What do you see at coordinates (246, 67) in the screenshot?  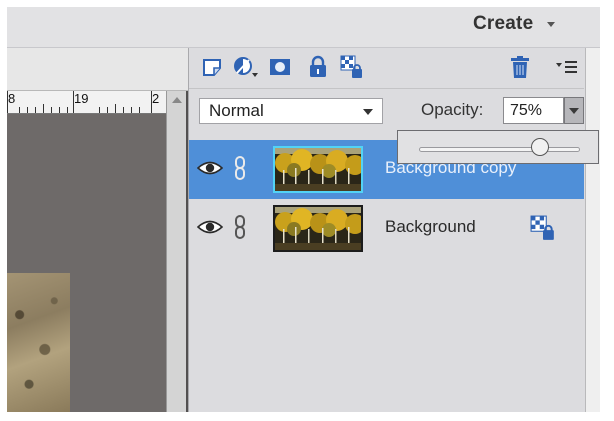 I see `adjustment-layer-icon` at bounding box center [246, 67].